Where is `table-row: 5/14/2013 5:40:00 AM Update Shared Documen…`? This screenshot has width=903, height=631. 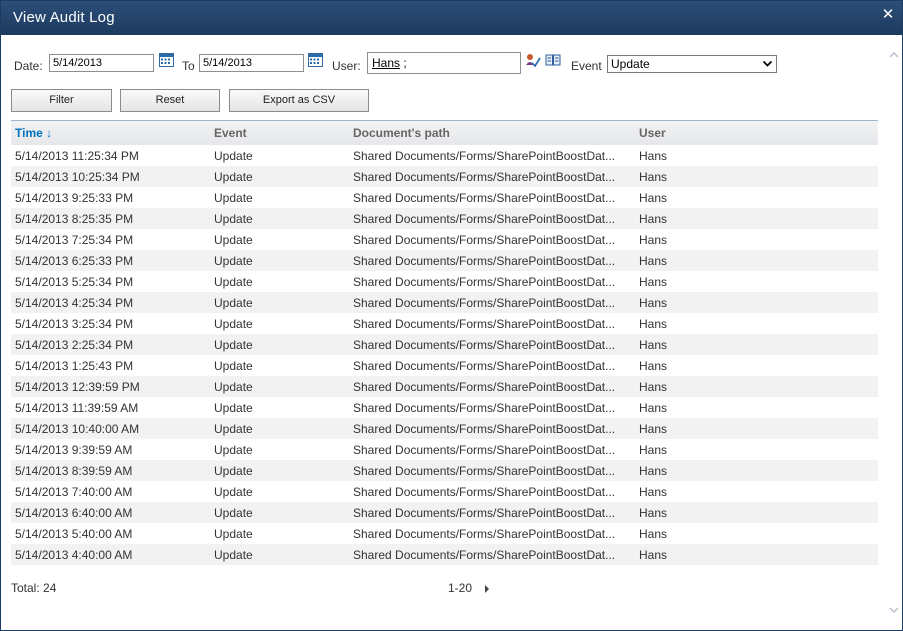
table-row: 5/14/2013 5:40:00 AM Update Shared Documen… is located at coordinates (444, 533).